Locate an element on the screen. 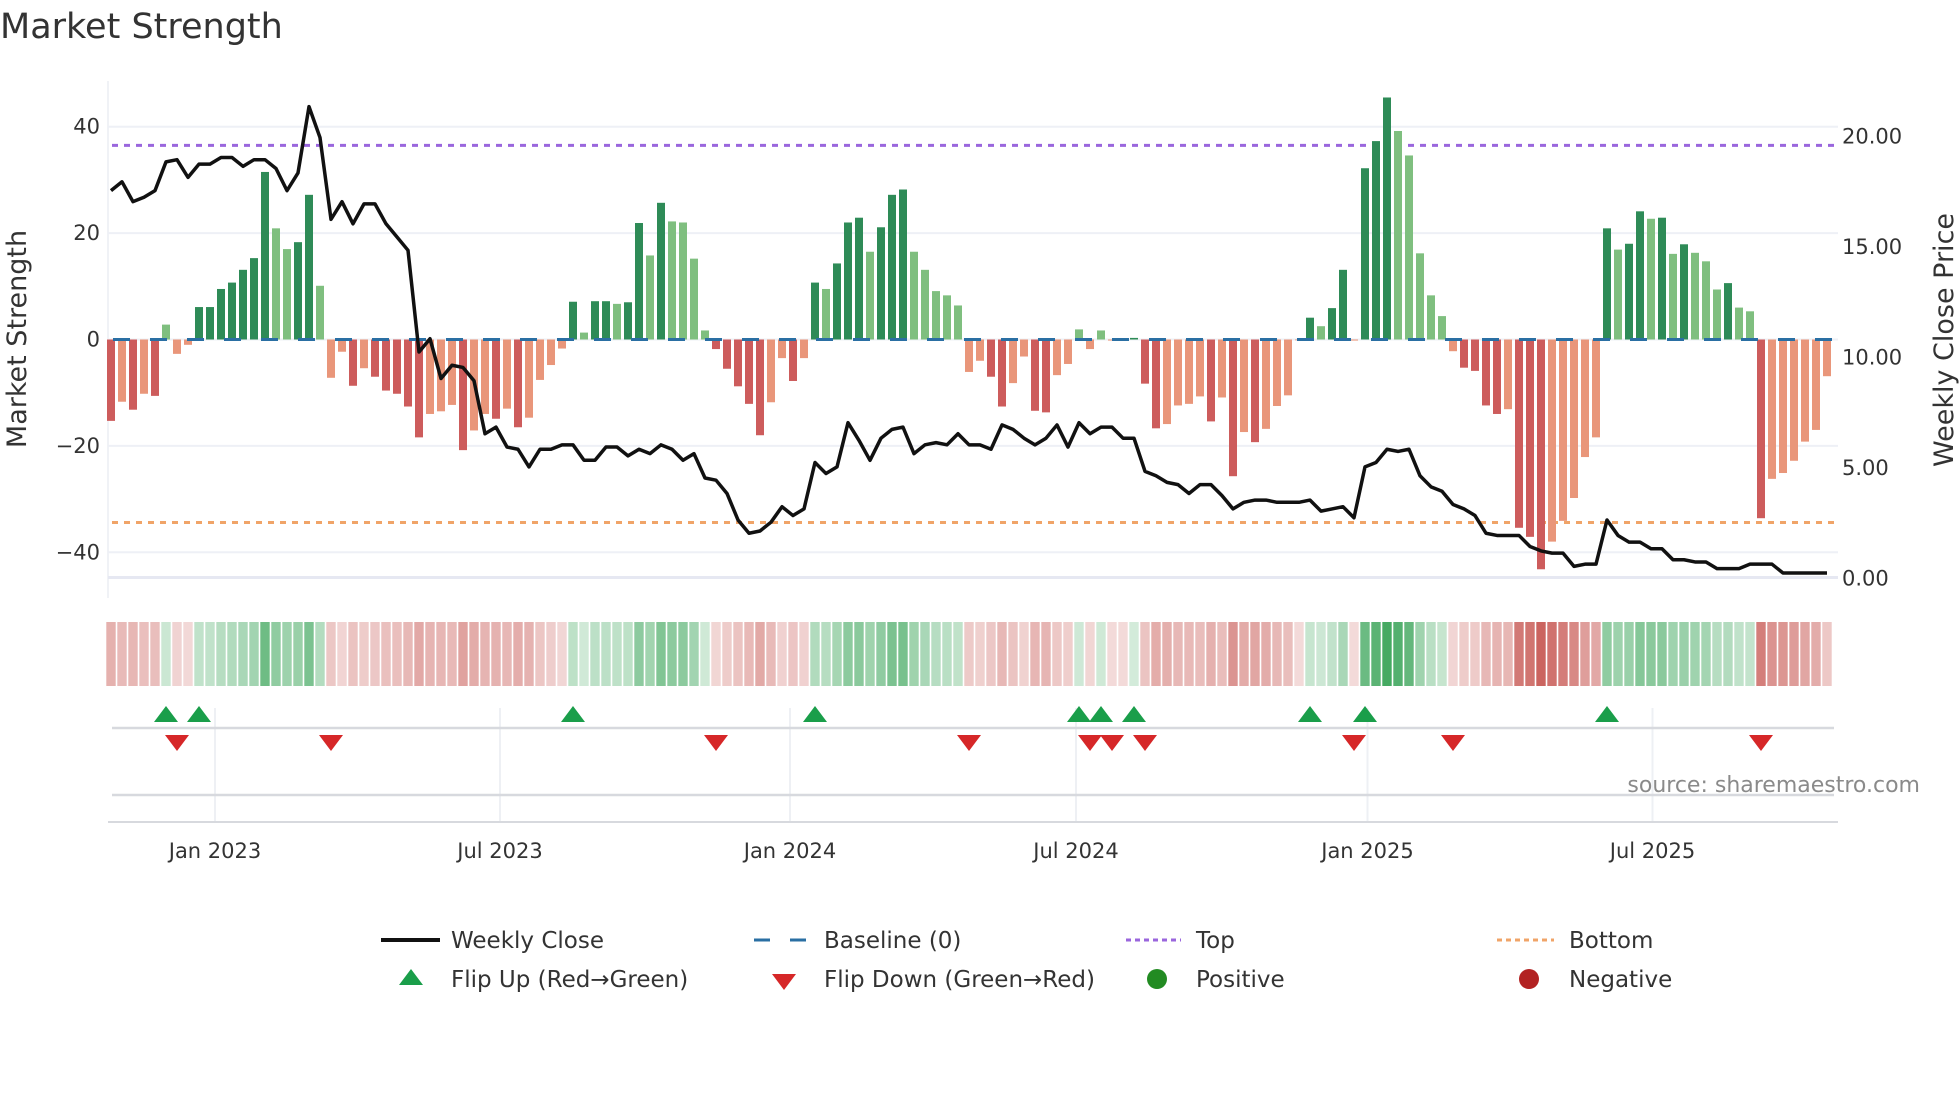  legend-item-positive: Positive is located at coordinates (1216, 980).